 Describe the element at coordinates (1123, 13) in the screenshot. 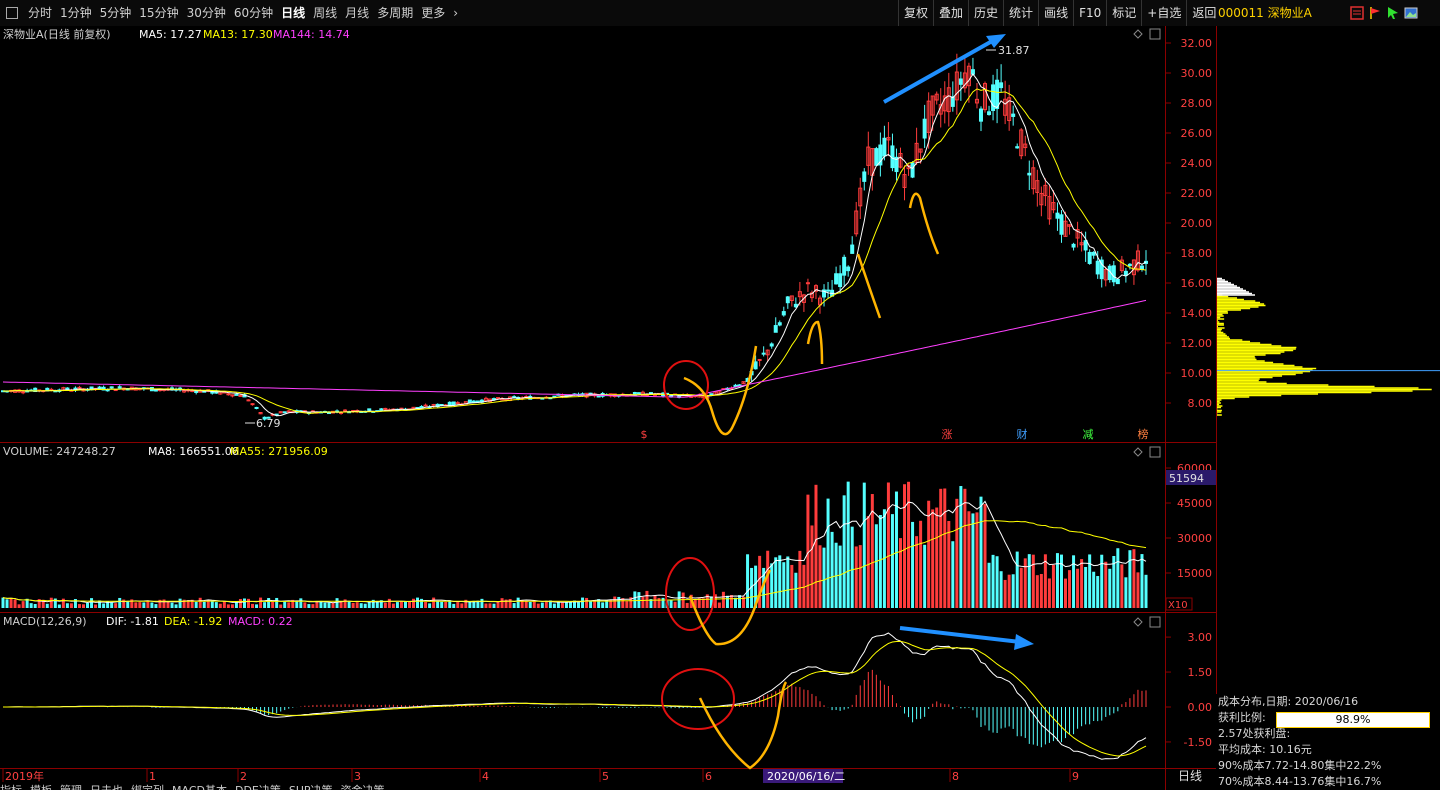

I see `toolbar-button: 标记` at that location.